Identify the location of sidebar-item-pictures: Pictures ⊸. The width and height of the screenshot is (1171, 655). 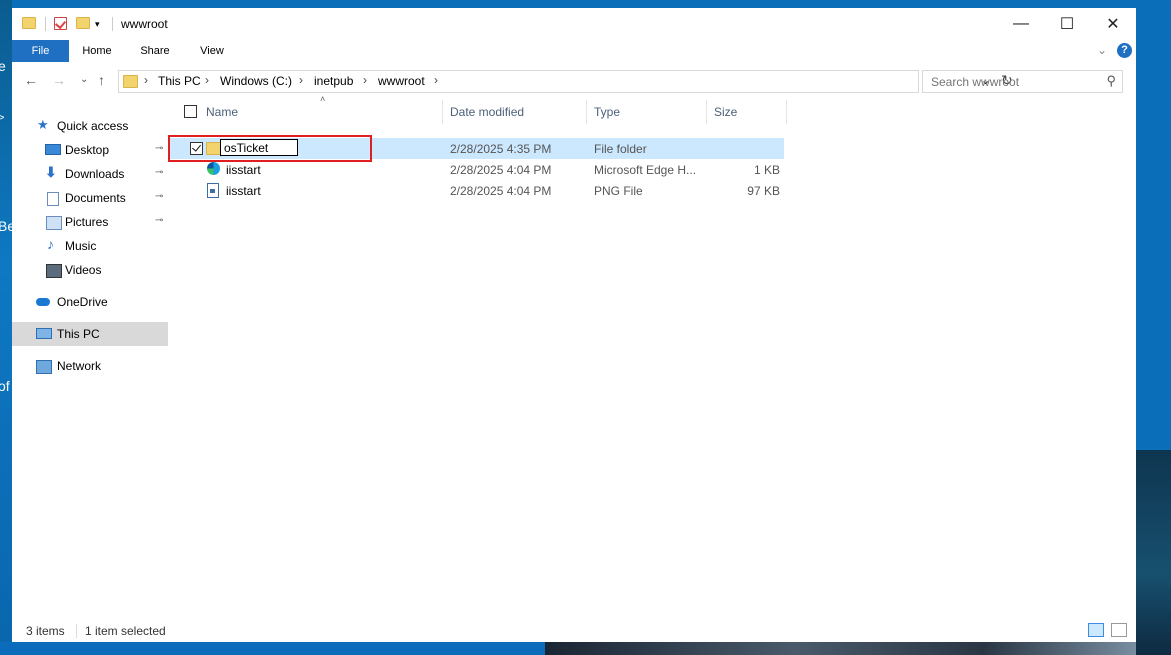
(90, 222).